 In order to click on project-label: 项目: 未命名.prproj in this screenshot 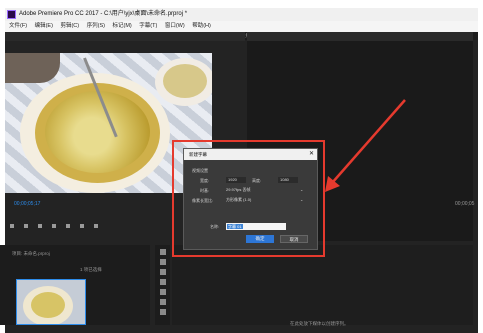, I will do `click(31, 253)`.